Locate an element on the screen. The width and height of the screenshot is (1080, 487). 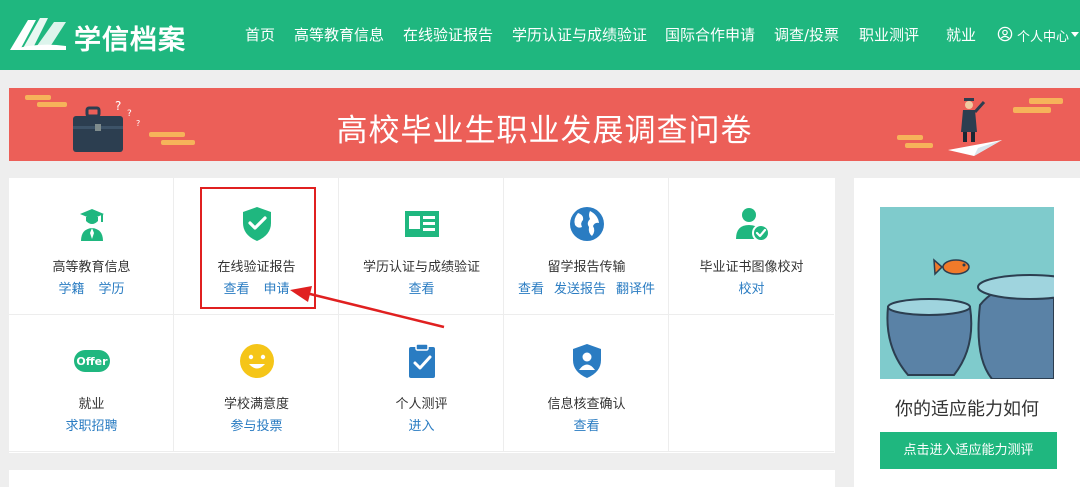
send-report-link: 发送报告 is located at coordinates (580, 289).